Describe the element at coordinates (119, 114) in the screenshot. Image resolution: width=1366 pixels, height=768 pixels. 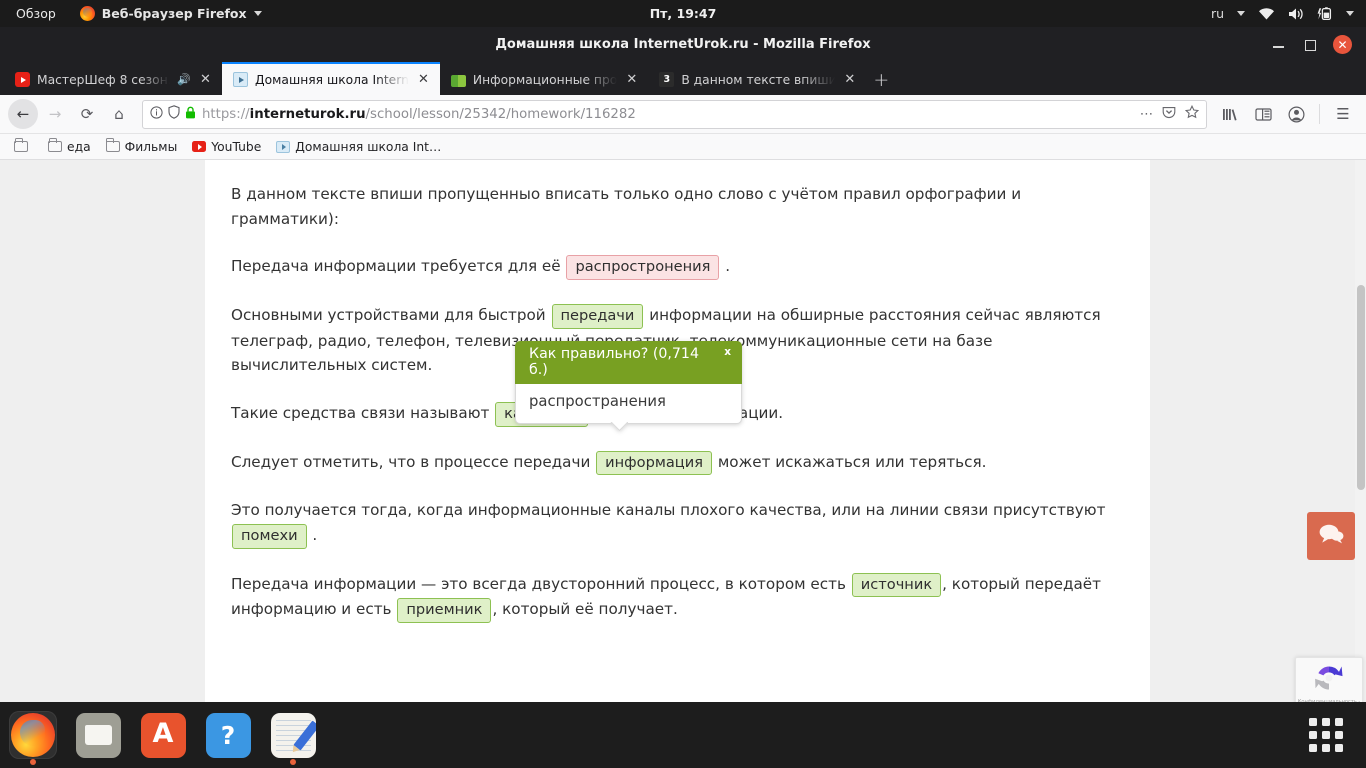
I see `home-button: ⌂` at that location.